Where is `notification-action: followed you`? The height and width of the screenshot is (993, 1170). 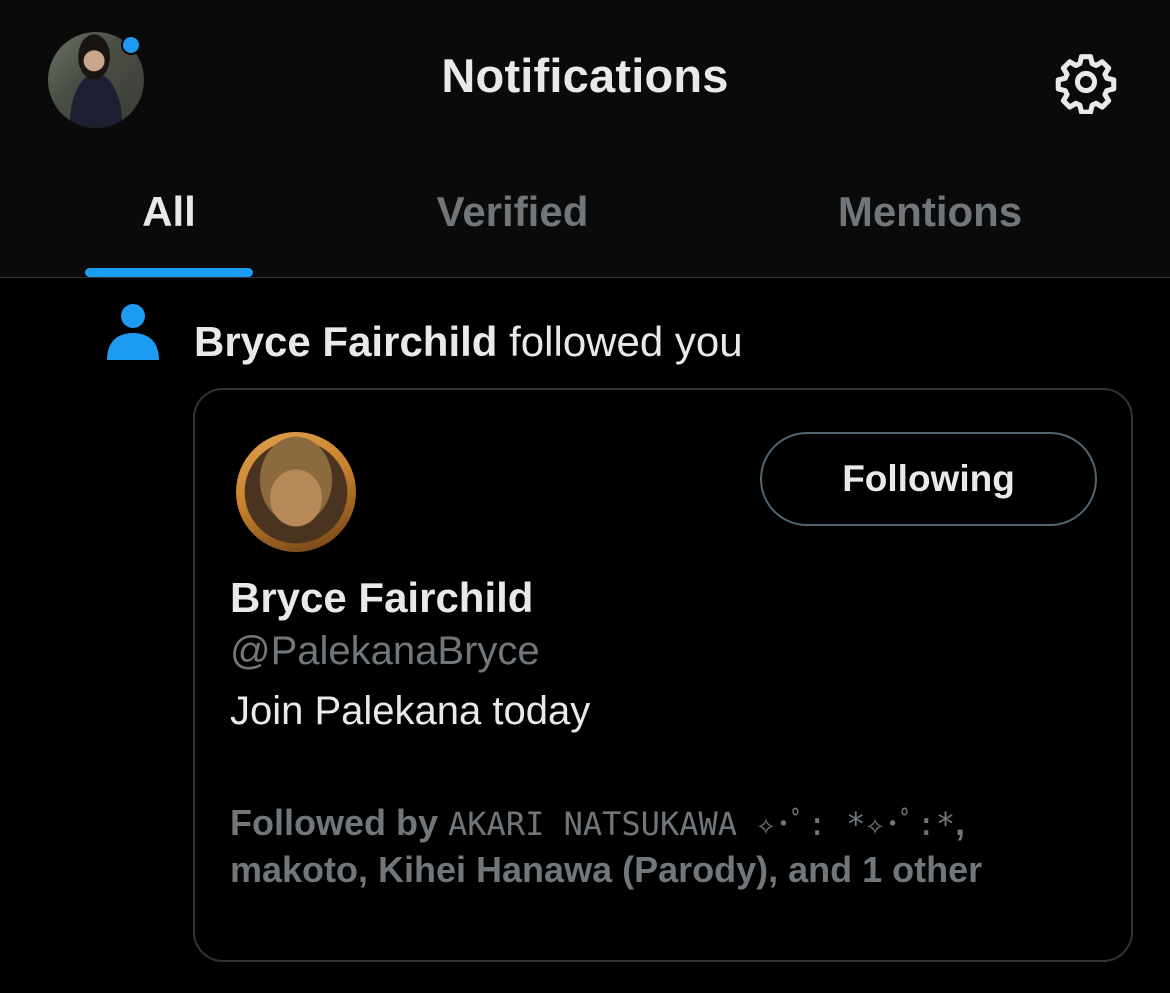
notification-action: followed you is located at coordinates (620, 341).